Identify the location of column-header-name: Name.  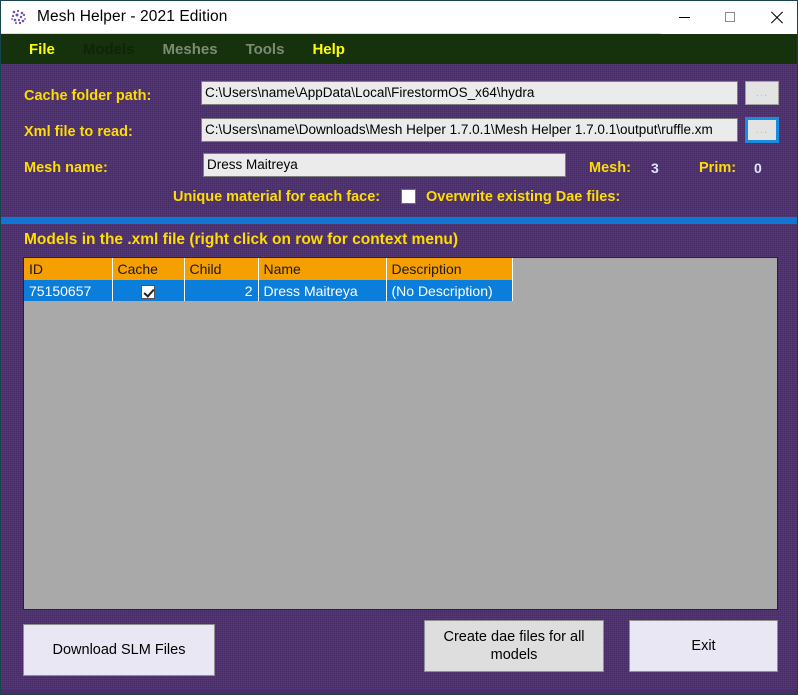
(322, 269).